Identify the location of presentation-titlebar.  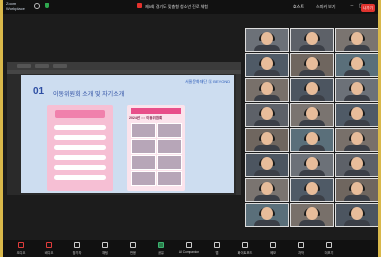
(124, 66).